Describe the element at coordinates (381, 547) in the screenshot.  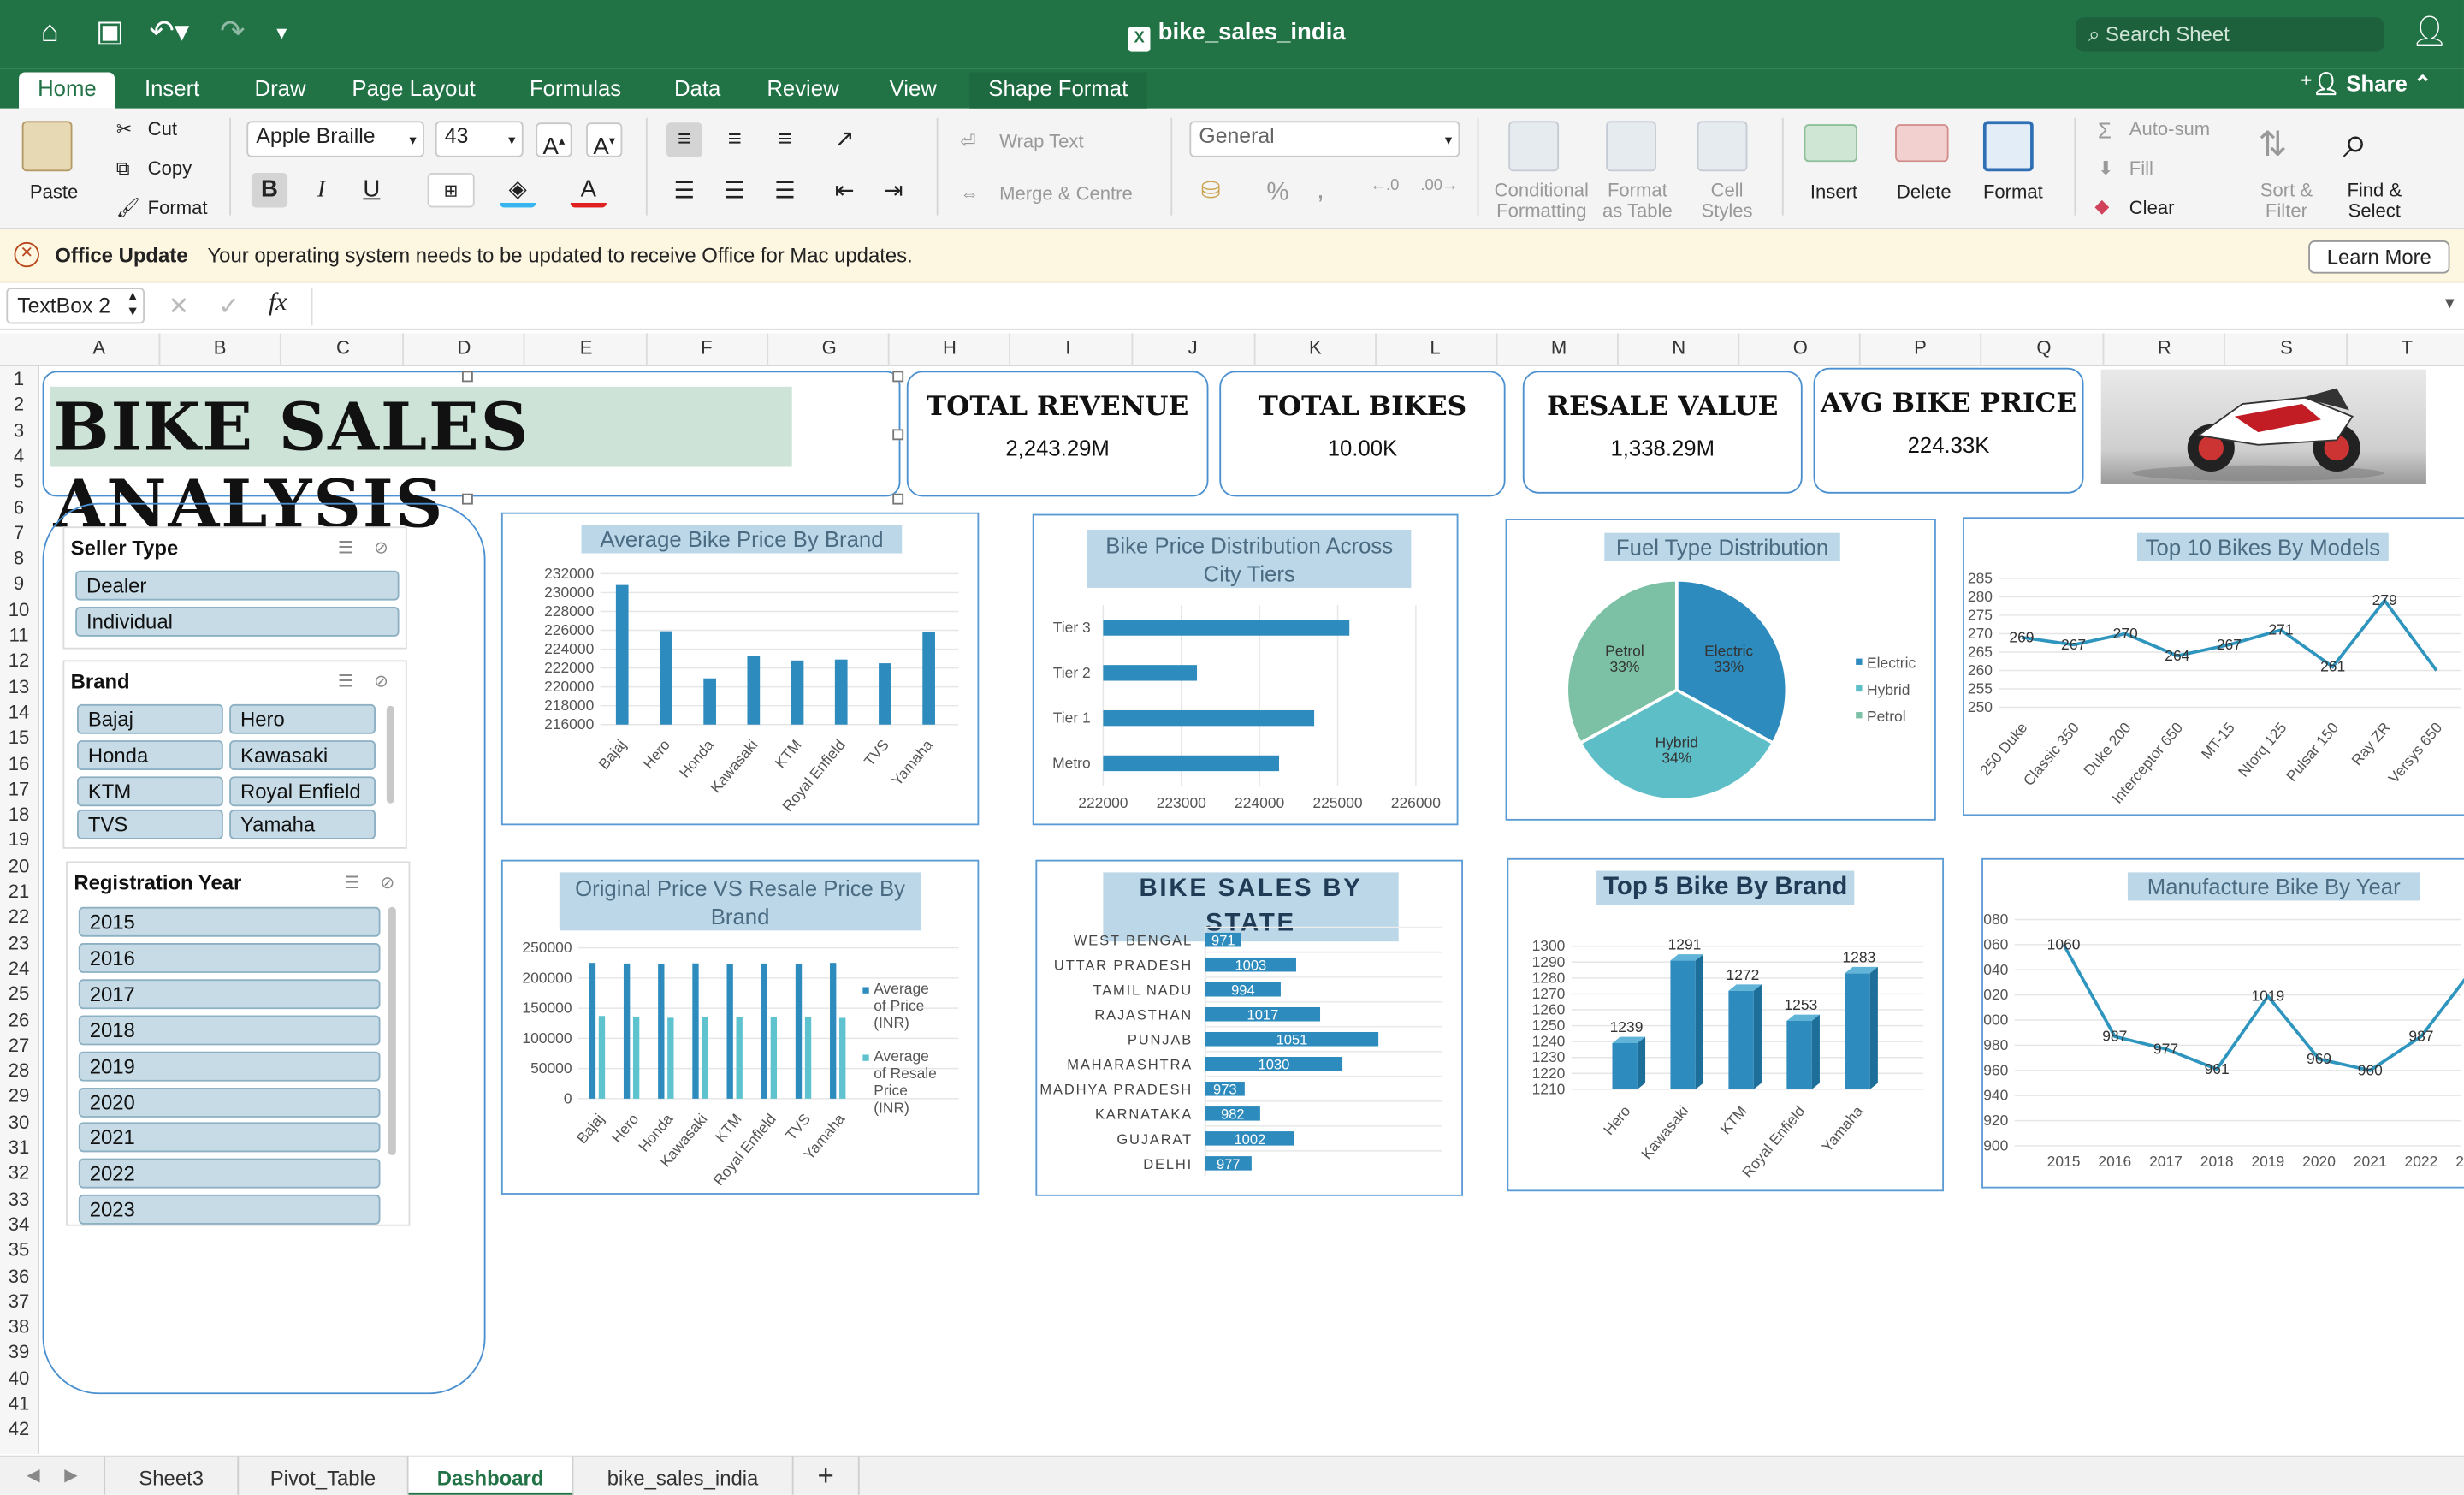
I see `clear-filter-icon: ⊘` at that location.